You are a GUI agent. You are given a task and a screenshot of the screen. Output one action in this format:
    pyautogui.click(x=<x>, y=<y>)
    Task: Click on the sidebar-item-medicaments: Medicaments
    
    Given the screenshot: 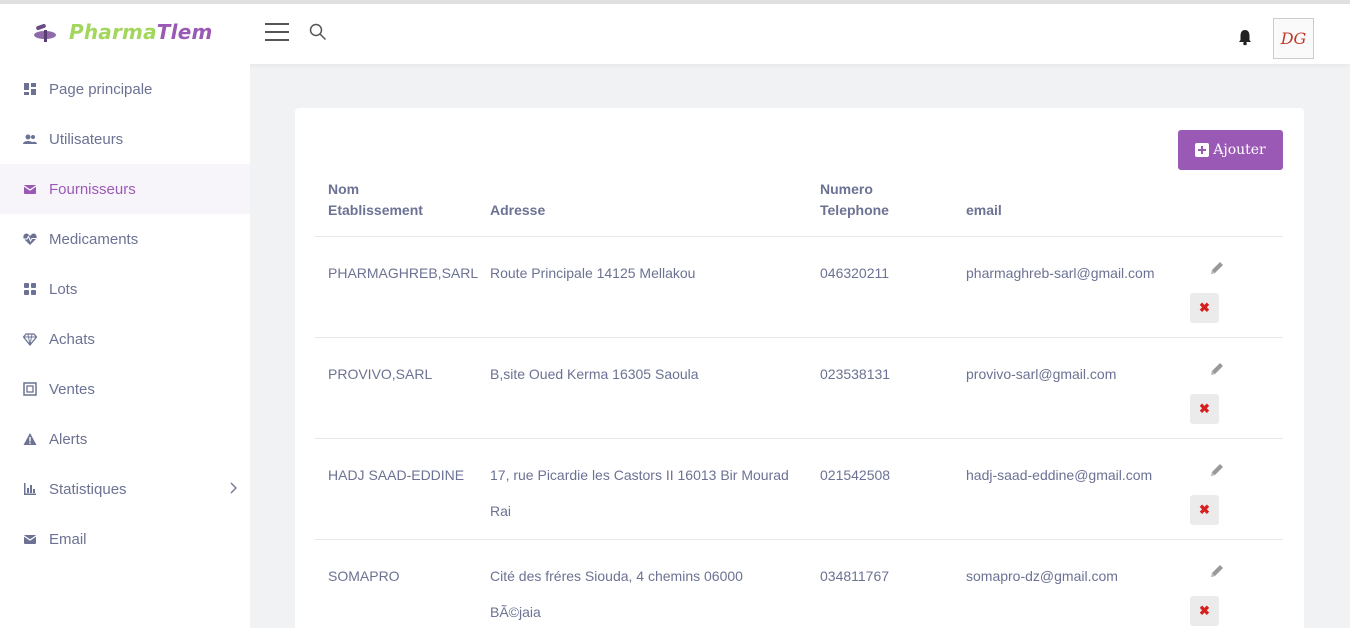 What is the action you would take?
    pyautogui.click(x=125, y=239)
    